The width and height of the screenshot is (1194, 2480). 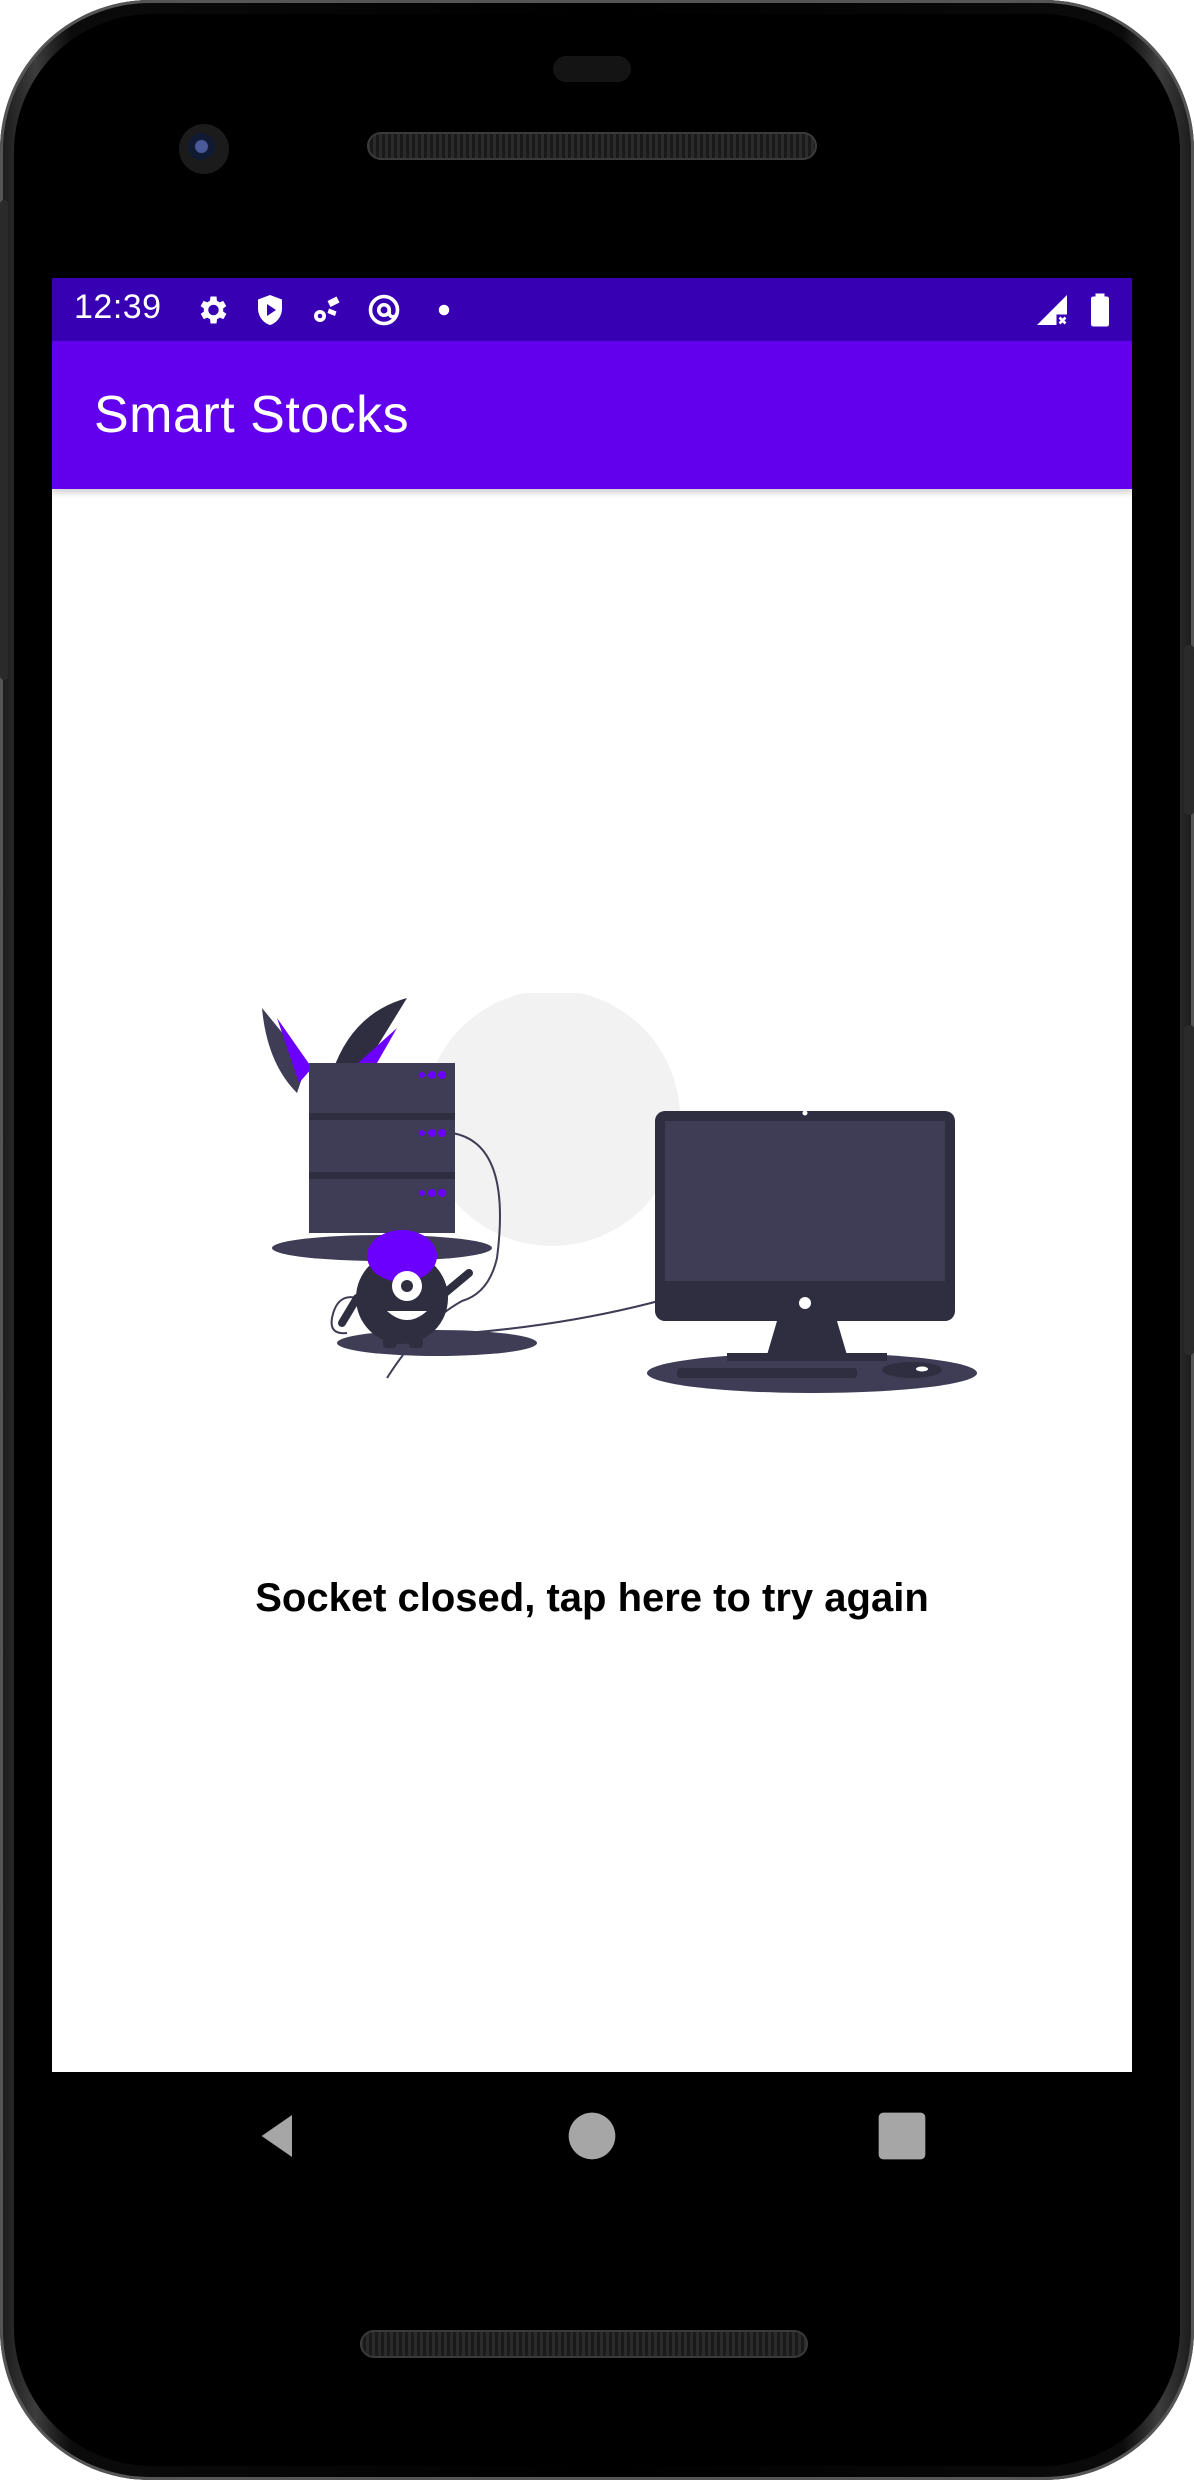 I want to click on background-circle, so click(x=552, y=1119).